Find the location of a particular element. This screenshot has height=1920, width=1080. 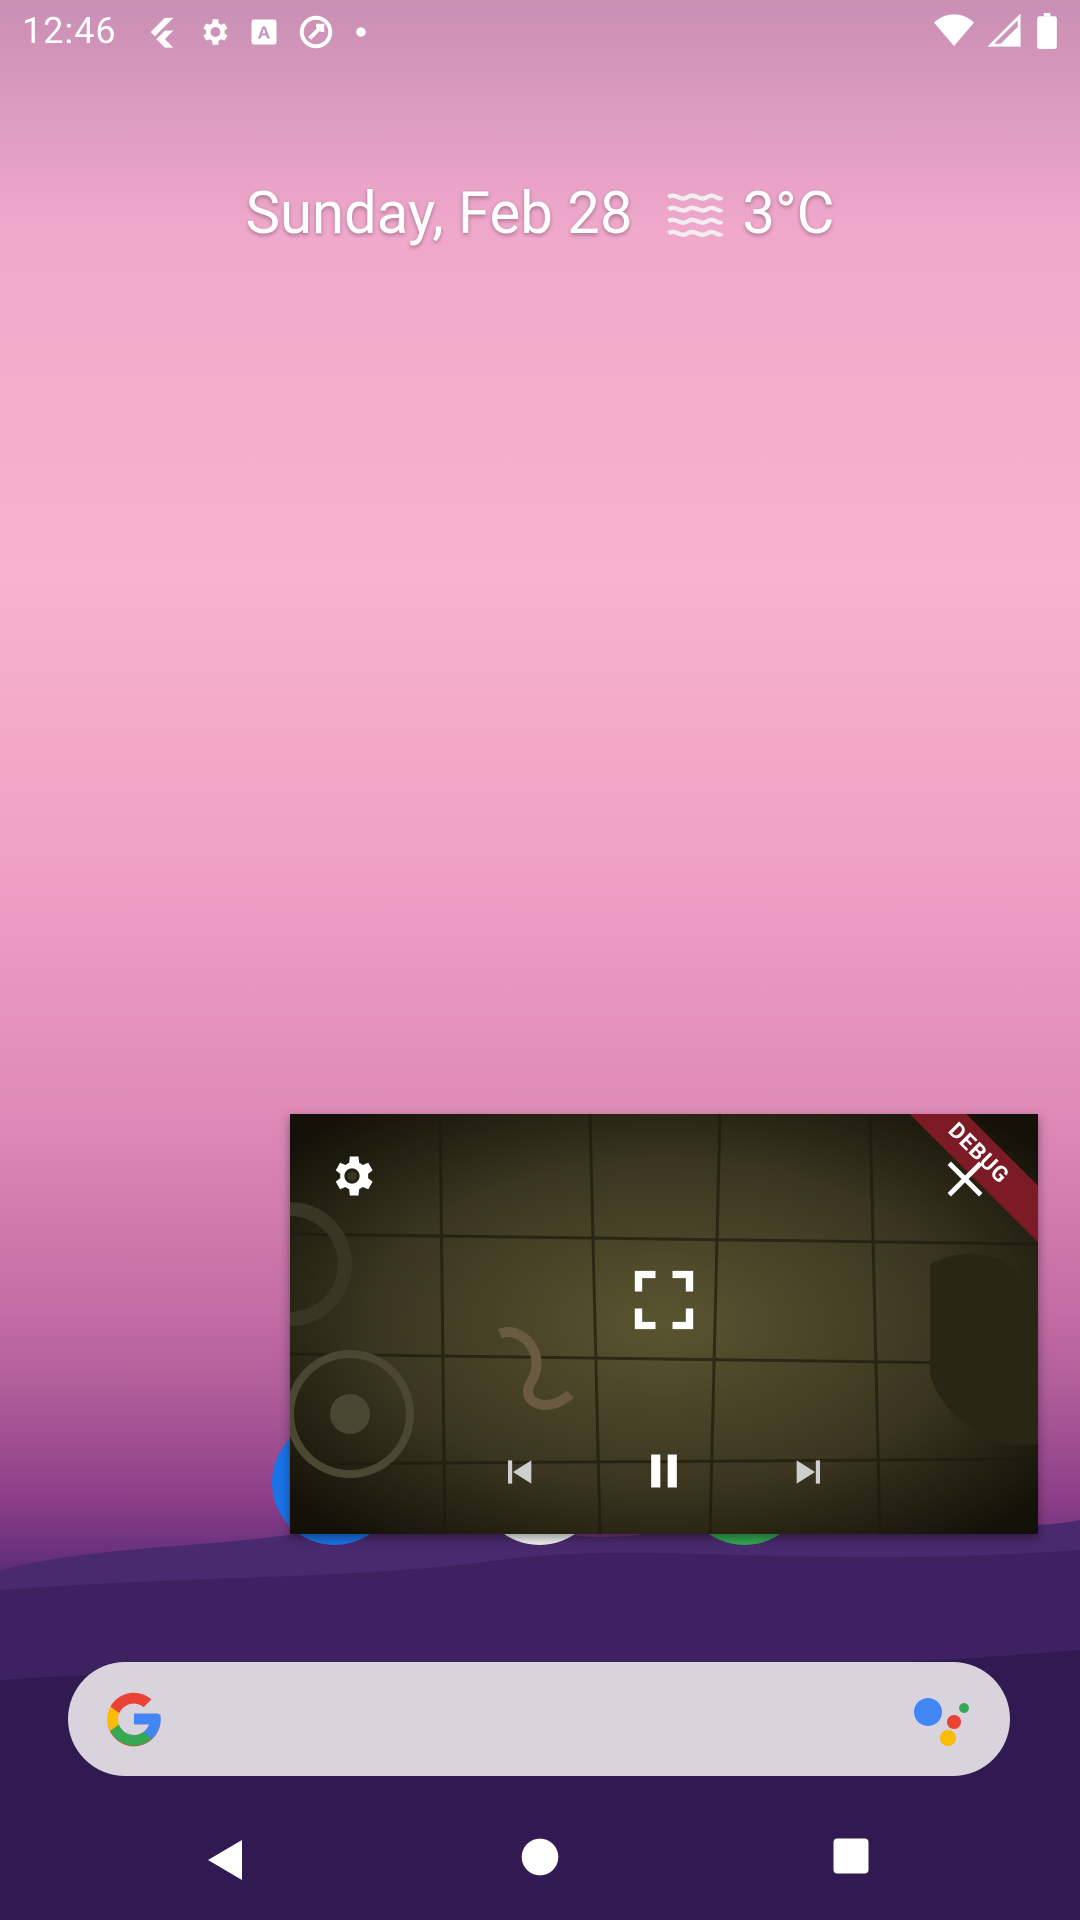

temperature-label: 3°C is located at coordinates (788, 214).